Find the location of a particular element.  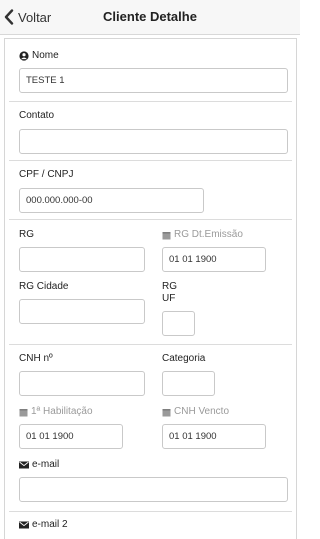

primeira-habilitacao-label: 1ª Habilitação is located at coordinates (56, 412).